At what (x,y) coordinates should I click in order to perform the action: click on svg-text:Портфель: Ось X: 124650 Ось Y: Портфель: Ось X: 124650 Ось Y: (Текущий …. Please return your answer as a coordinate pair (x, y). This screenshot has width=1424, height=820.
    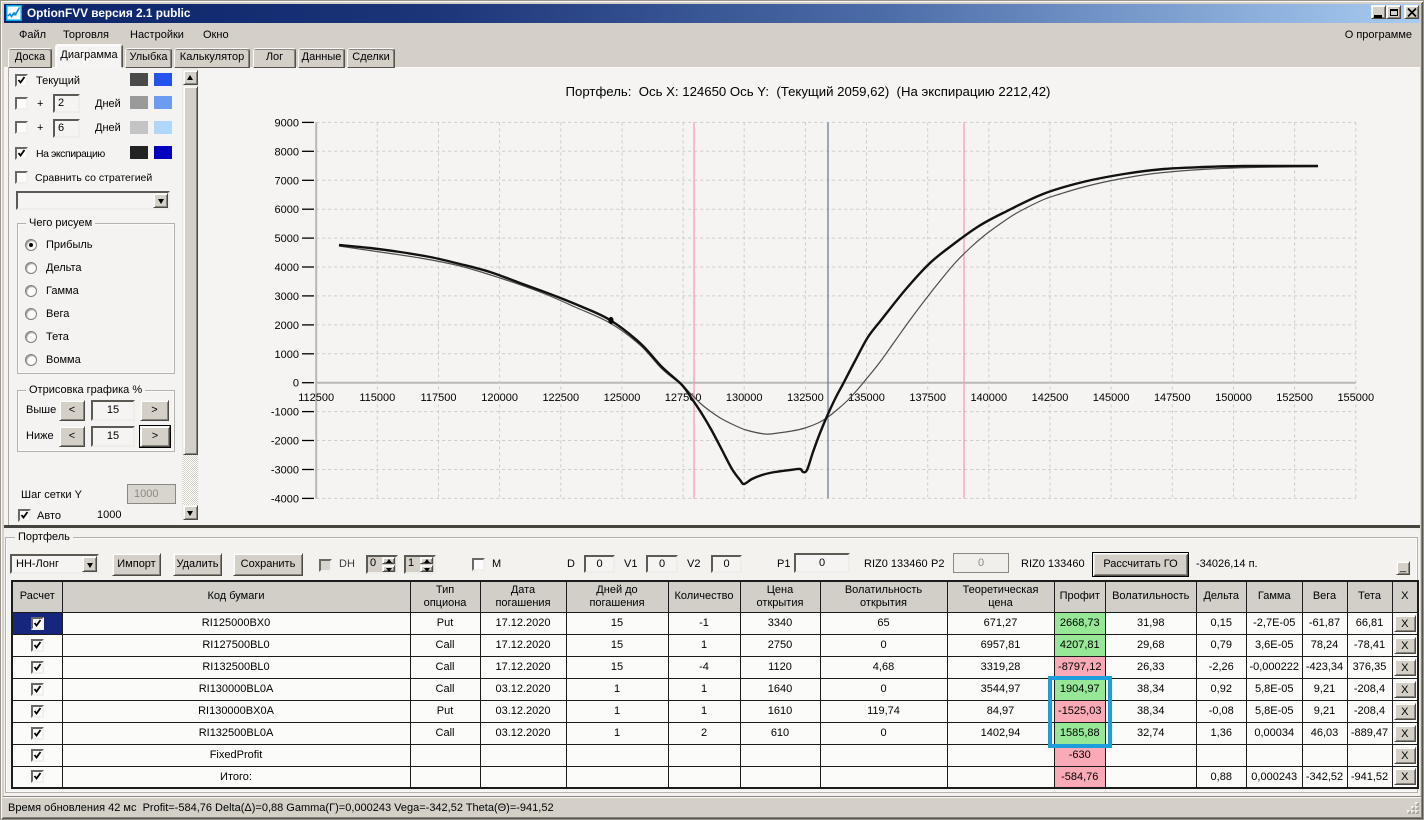
    Looking at the image, I should click on (808, 91).